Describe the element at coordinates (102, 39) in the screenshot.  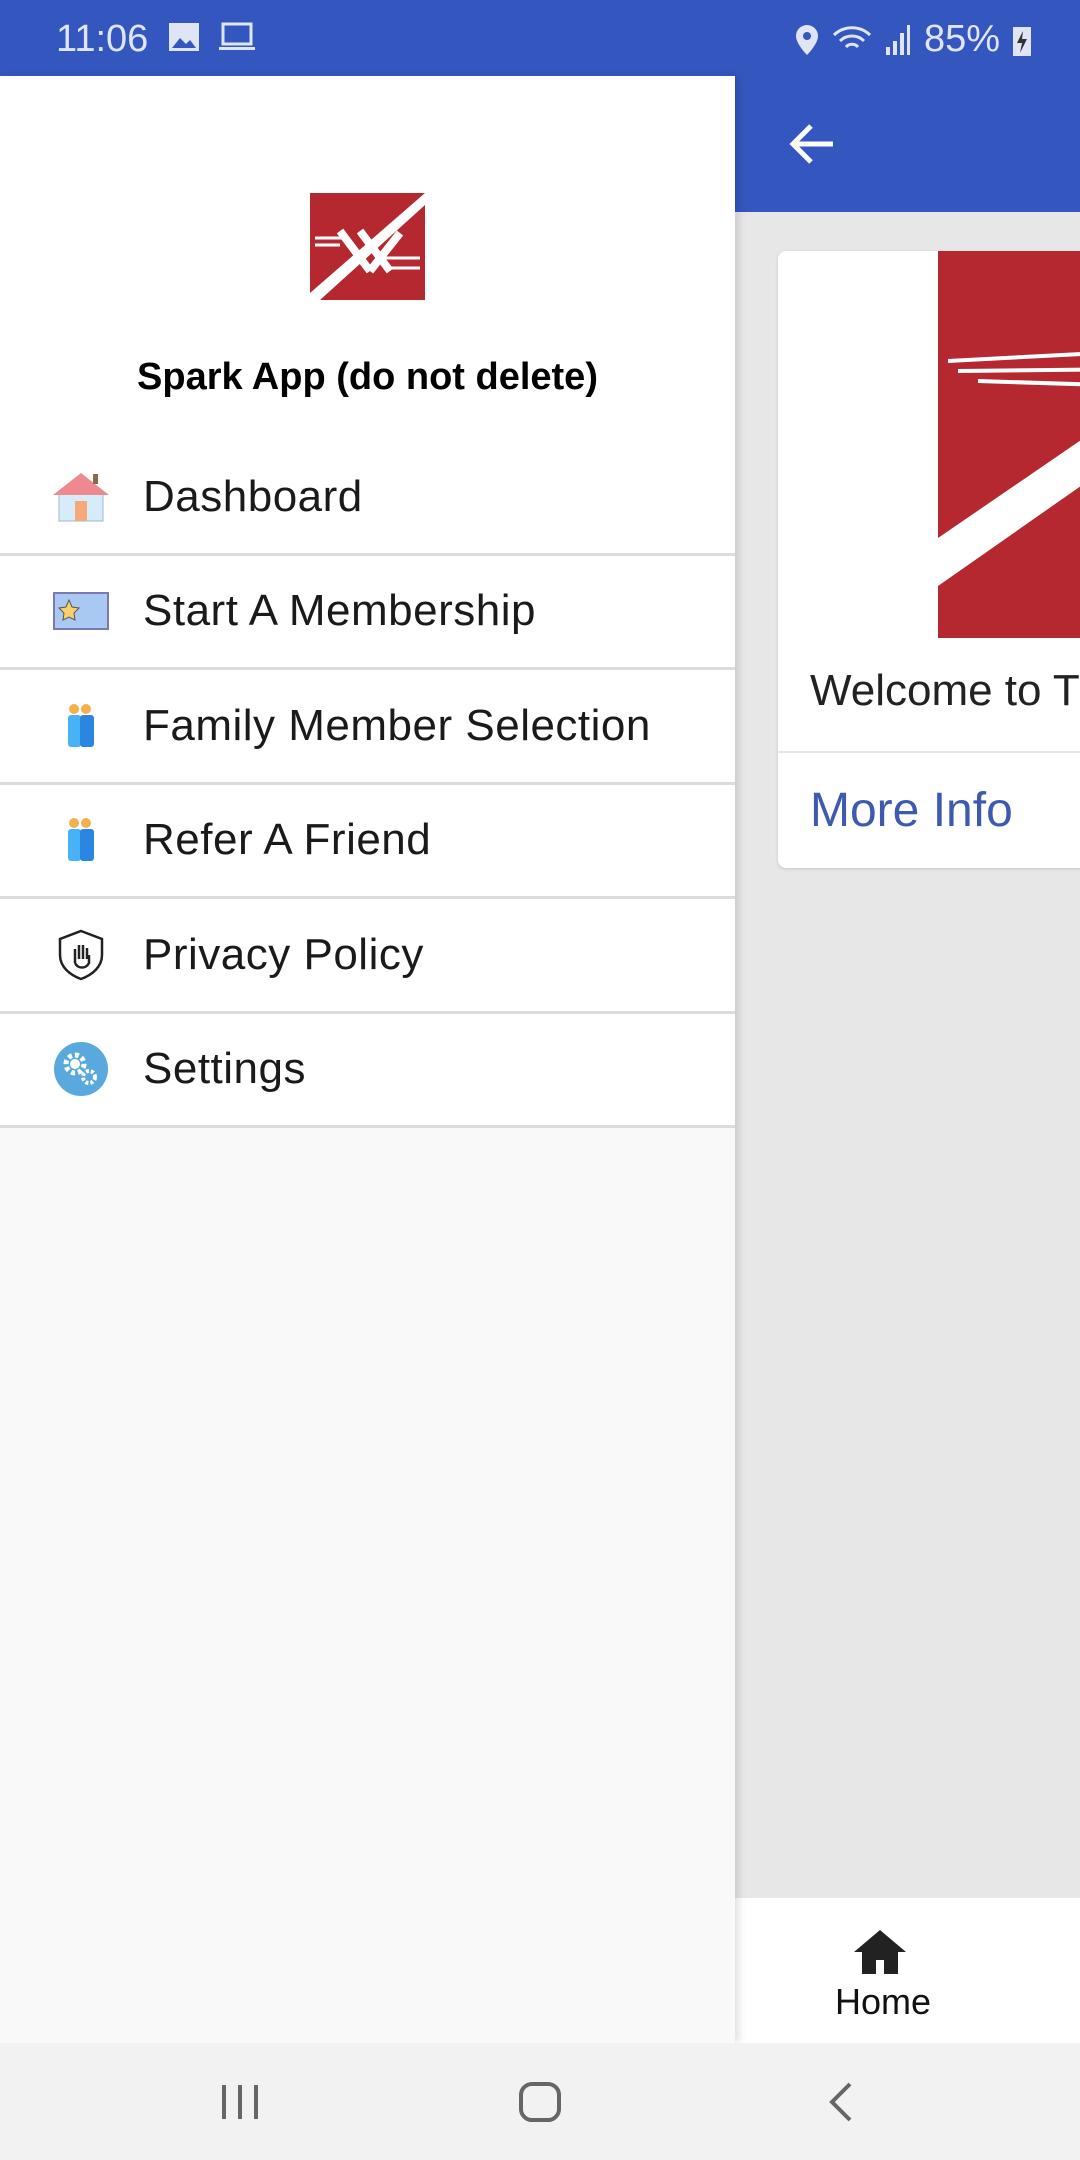
I see `status-time: 11:06` at that location.